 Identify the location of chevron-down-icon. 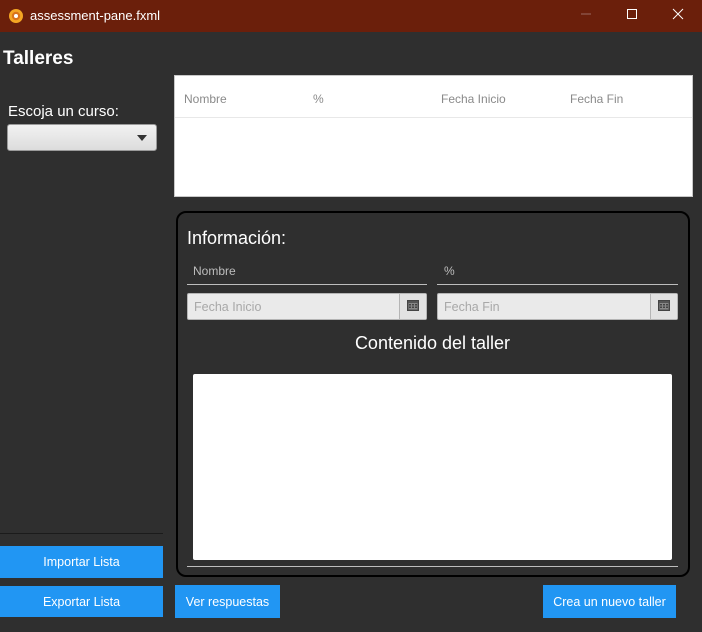
(142, 138).